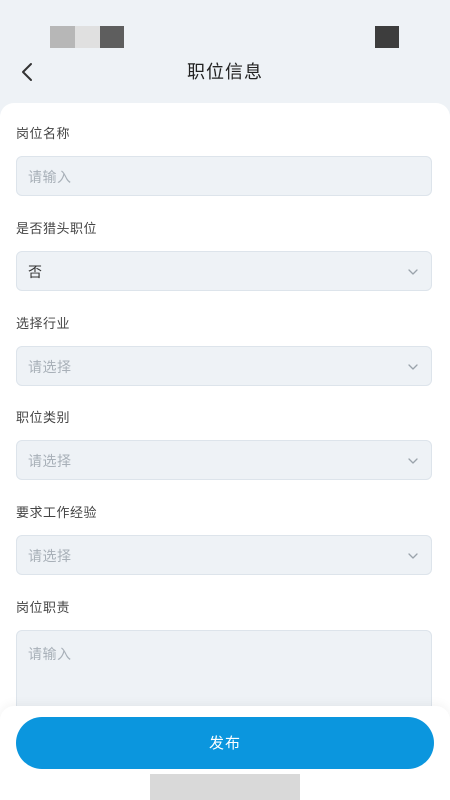 This screenshot has height=800, width=450. What do you see at coordinates (50, 178) in the screenshot?
I see `job-title-placeholder: 请输入` at bounding box center [50, 178].